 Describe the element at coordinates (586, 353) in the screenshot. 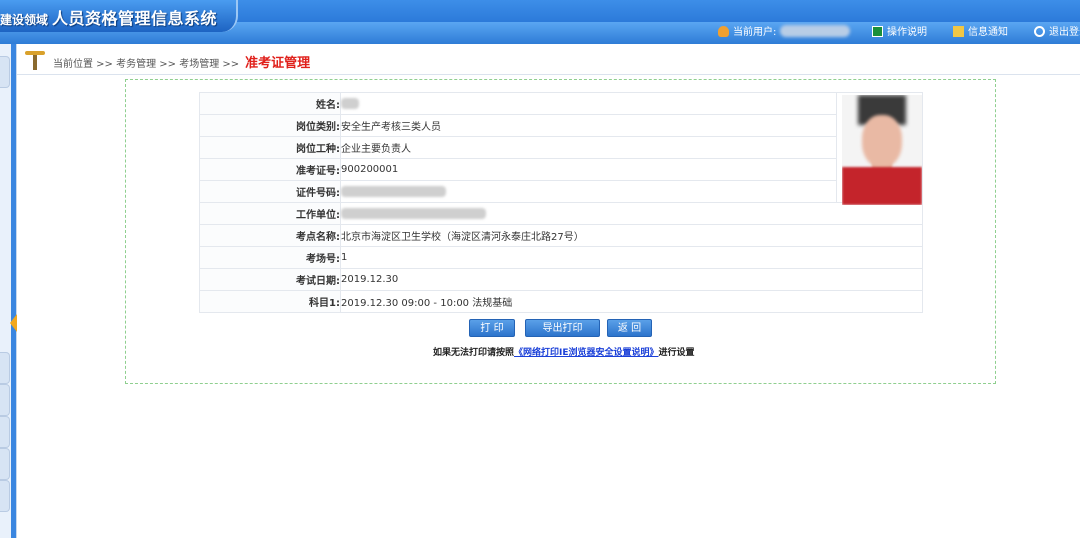

I see `ie-security-settings-link: 《网络打印IE浏览器安全设置说明》` at that location.